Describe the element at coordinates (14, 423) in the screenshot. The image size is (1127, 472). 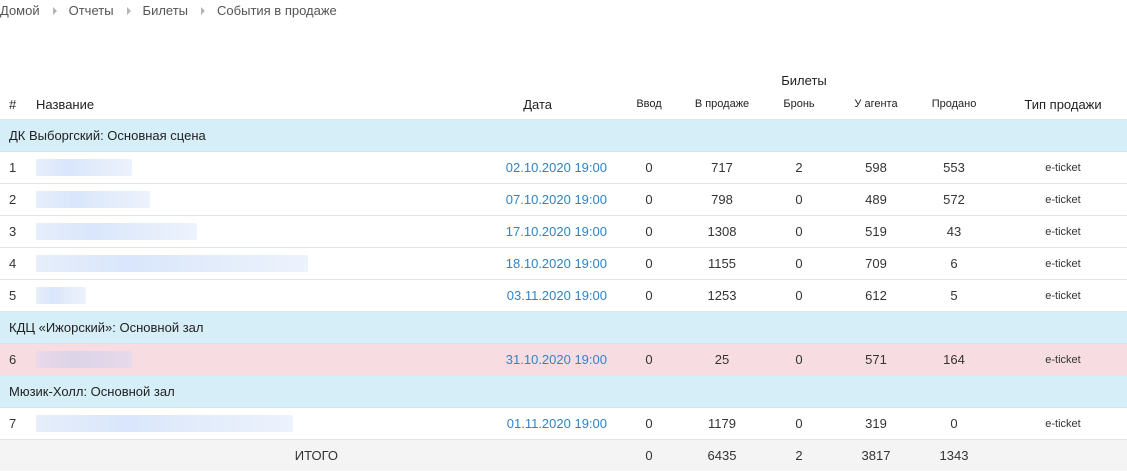
I see `row-number: 7` at that location.